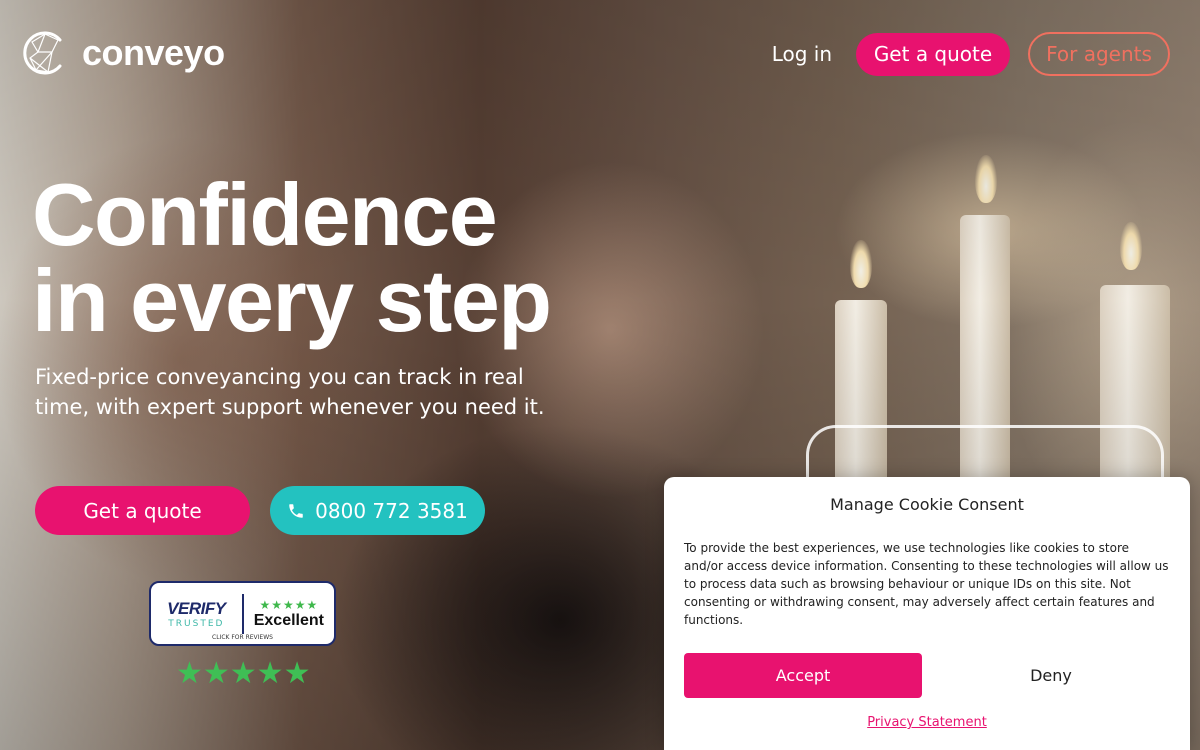  Describe the element at coordinates (927, 722) in the screenshot. I see `privacy-statement-link: Privacy Statement` at that location.